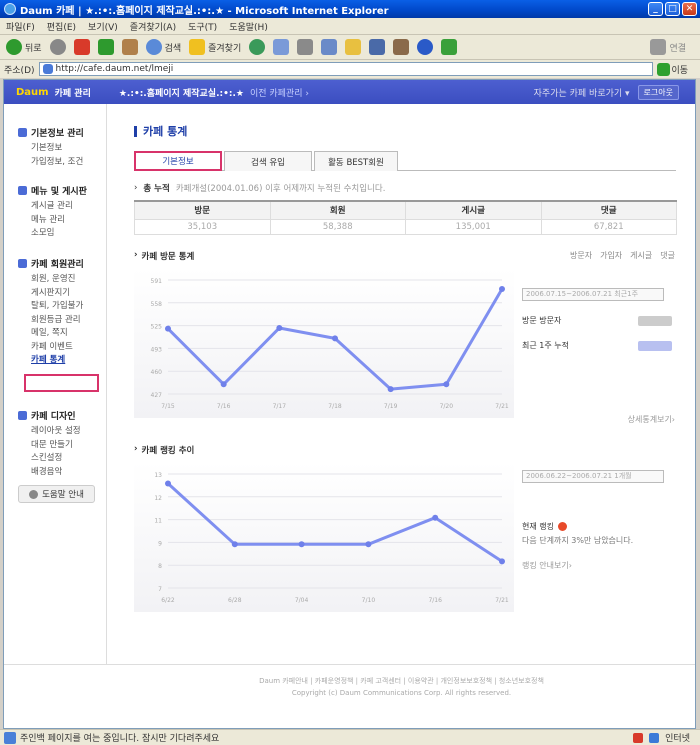  Describe the element at coordinates (215, 47) in the screenshot. I see `favorites-button: 즐겨찾기` at that location.